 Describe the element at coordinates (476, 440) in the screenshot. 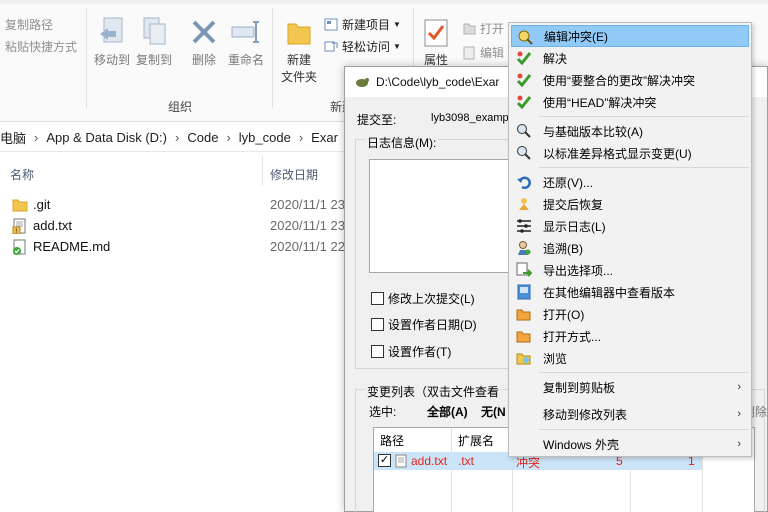

I see `list-header-ext: 扩展名` at that location.